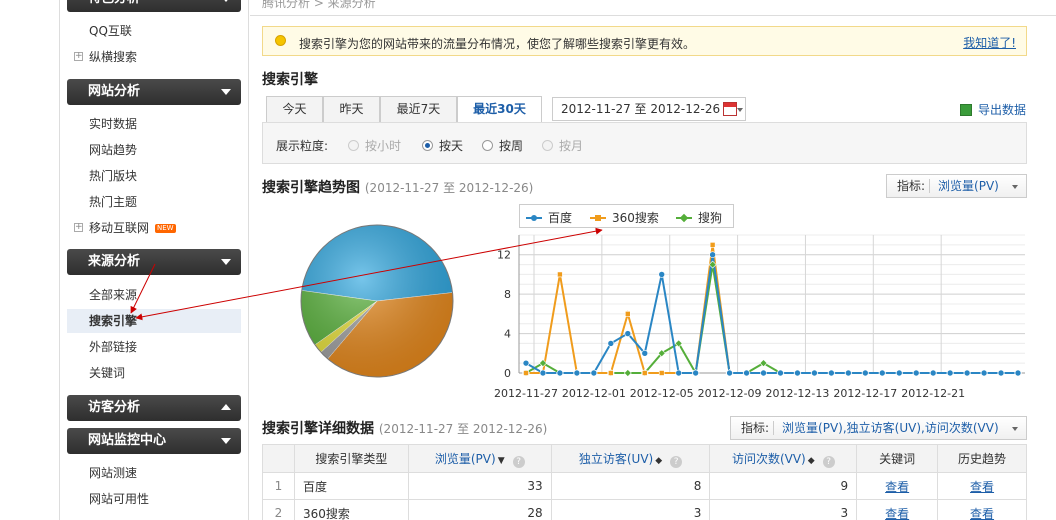 The image size is (1056, 520). What do you see at coordinates (110, 31) in the screenshot?
I see `sidebar-item-label: QQ互联` at bounding box center [110, 31].